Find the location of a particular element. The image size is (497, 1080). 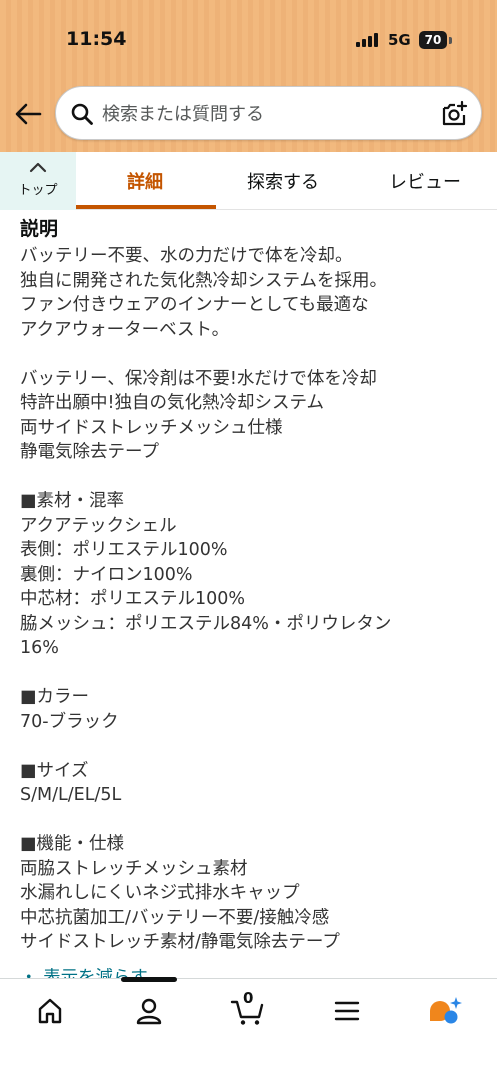

description-line: 中芯材：ポリエステル100% is located at coordinates (133, 599).